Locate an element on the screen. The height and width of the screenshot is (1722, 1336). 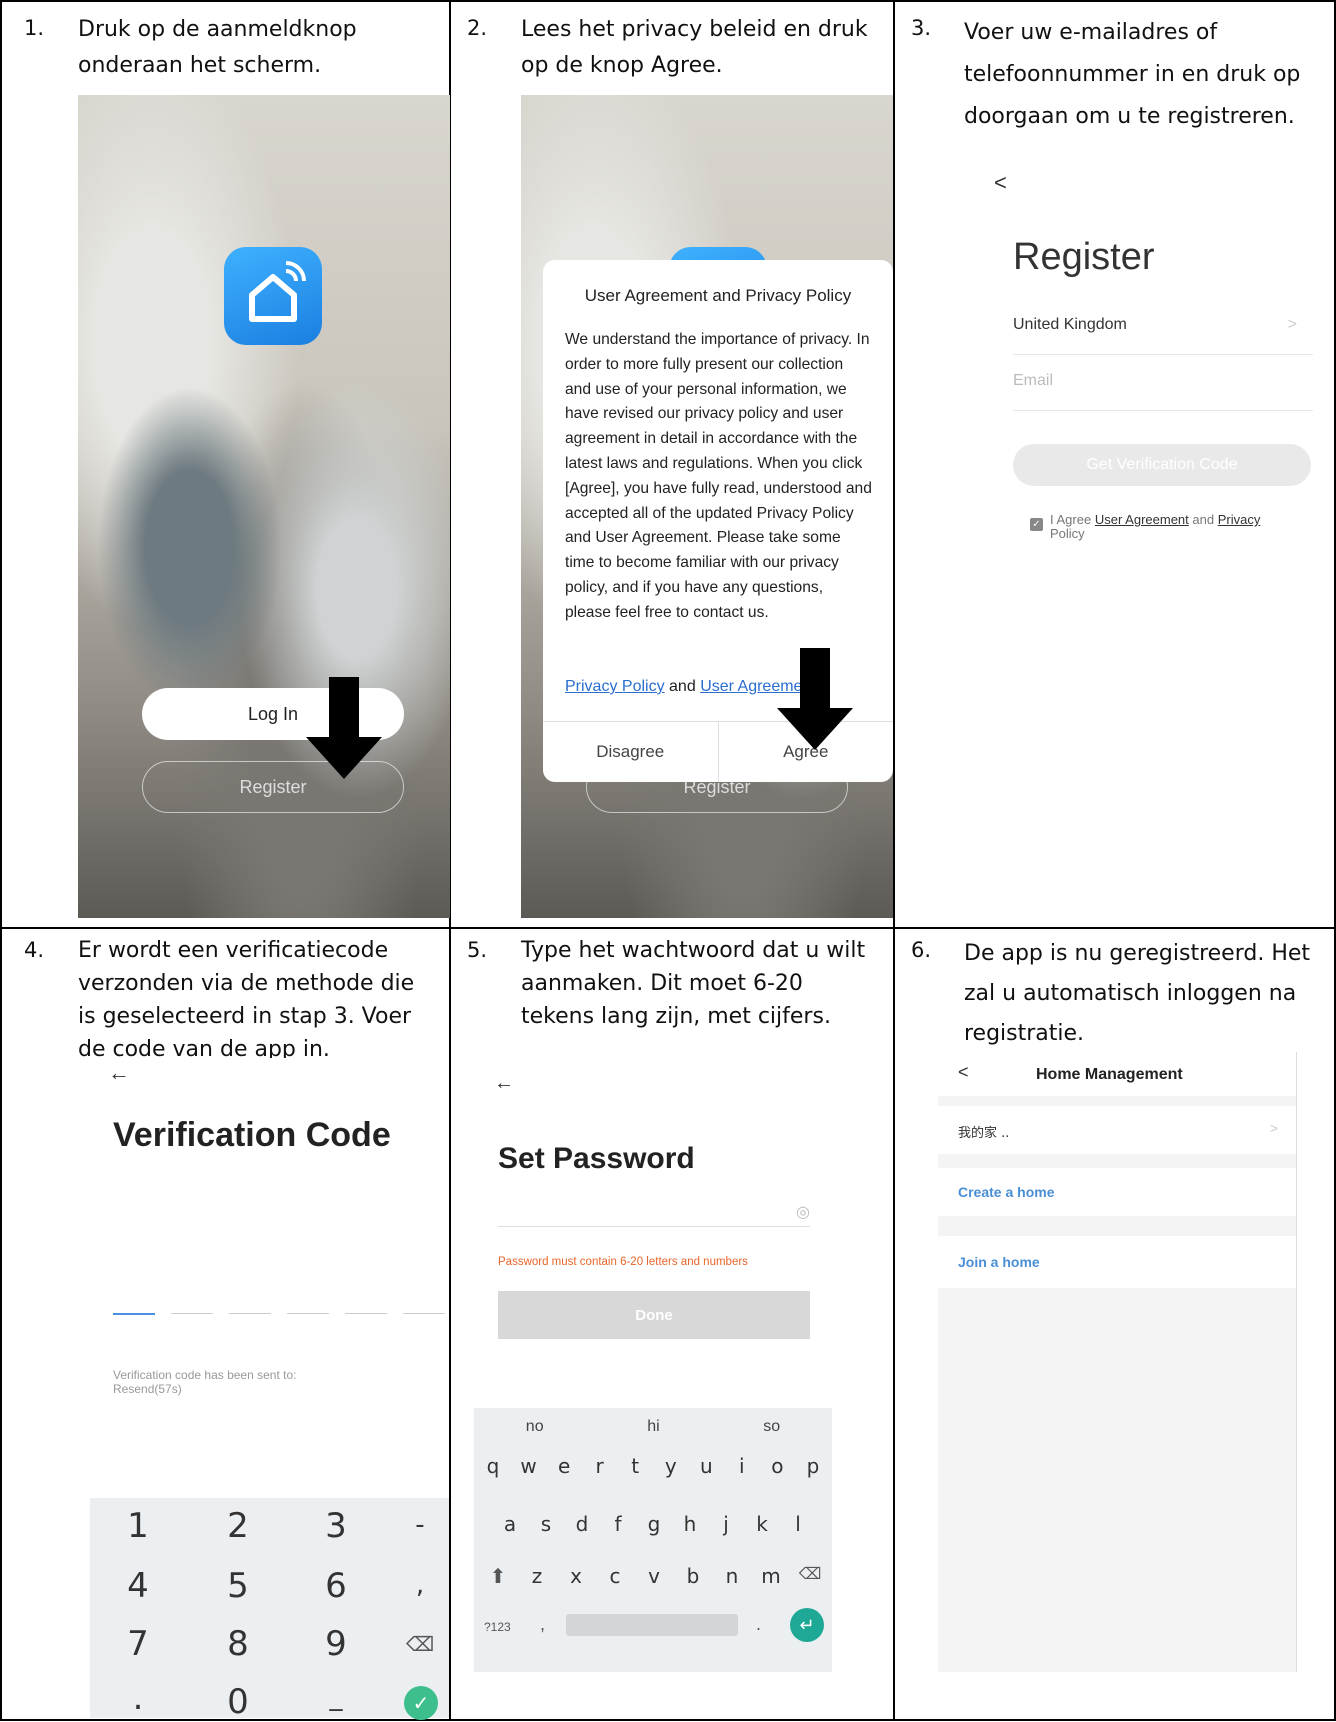
eye-icon: ◎ is located at coordinates (803, 1212).